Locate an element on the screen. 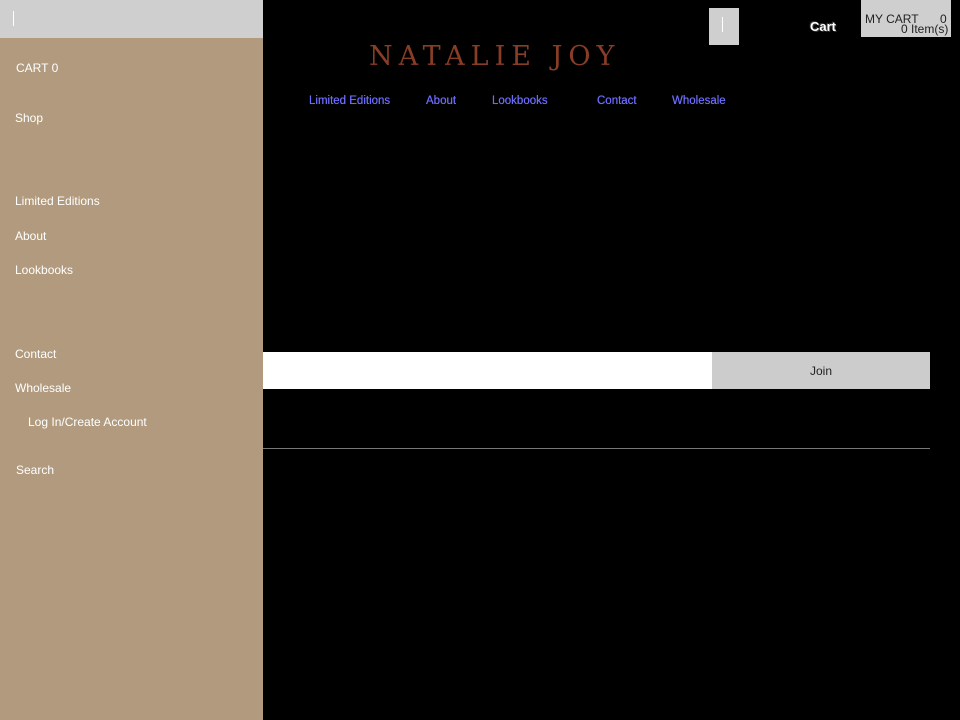 This screenshot has height=720, width=960. text-cursor is located at coordinates (13, 18).